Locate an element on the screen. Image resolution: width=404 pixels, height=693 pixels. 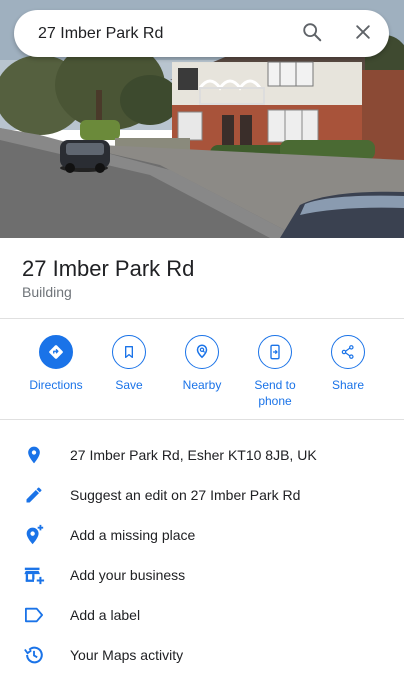
share-button: Share is located at coordinates (348, 364).